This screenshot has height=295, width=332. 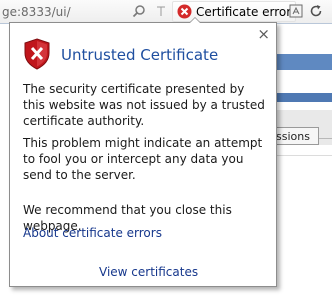 I want to click on address-bar: ge:8333/ui/ Certificate error, so click(x=166, y=12).